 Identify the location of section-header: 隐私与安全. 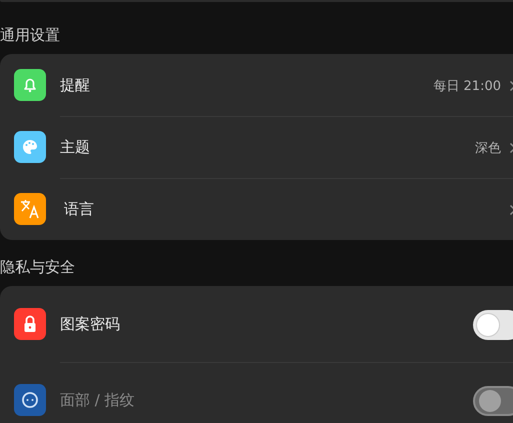
(38, 267).